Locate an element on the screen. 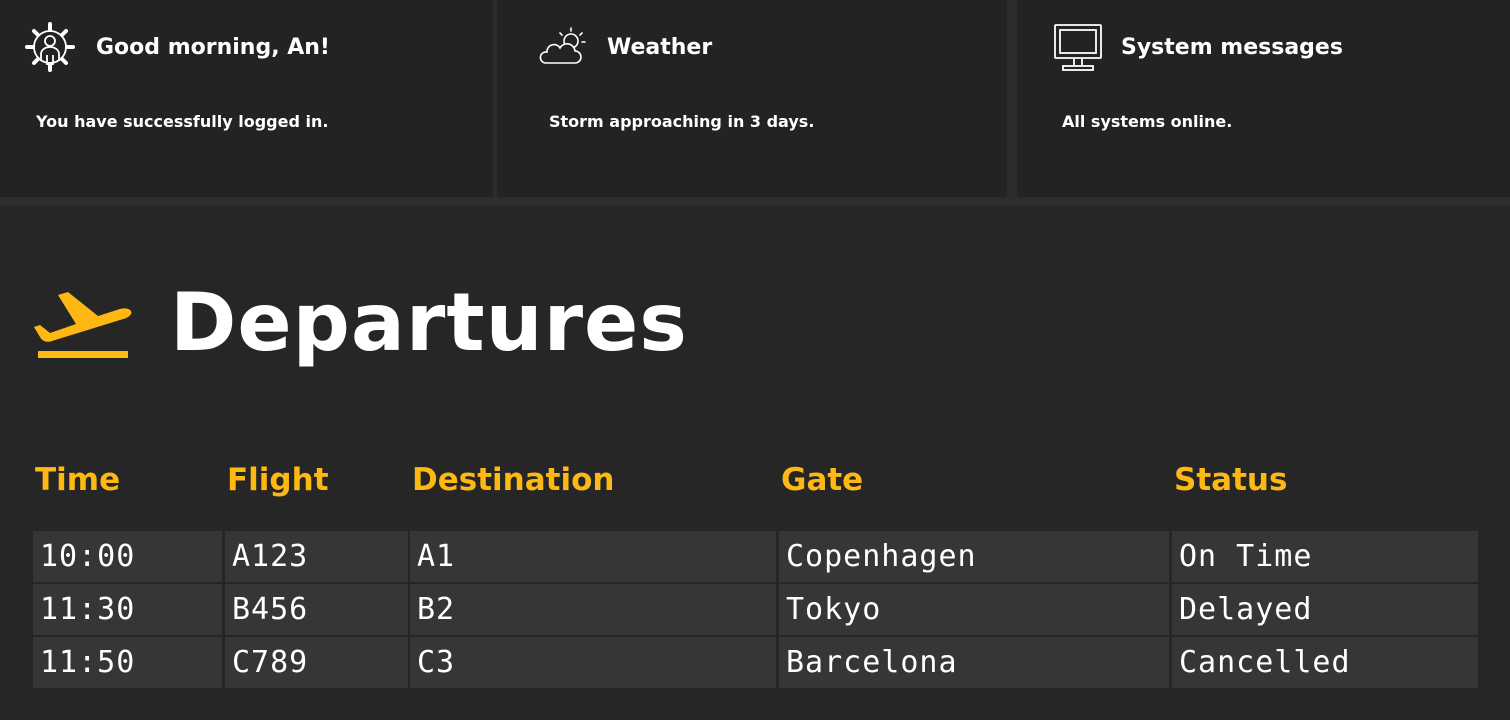  column-header-time: Time is located at coordinates (78, 480).